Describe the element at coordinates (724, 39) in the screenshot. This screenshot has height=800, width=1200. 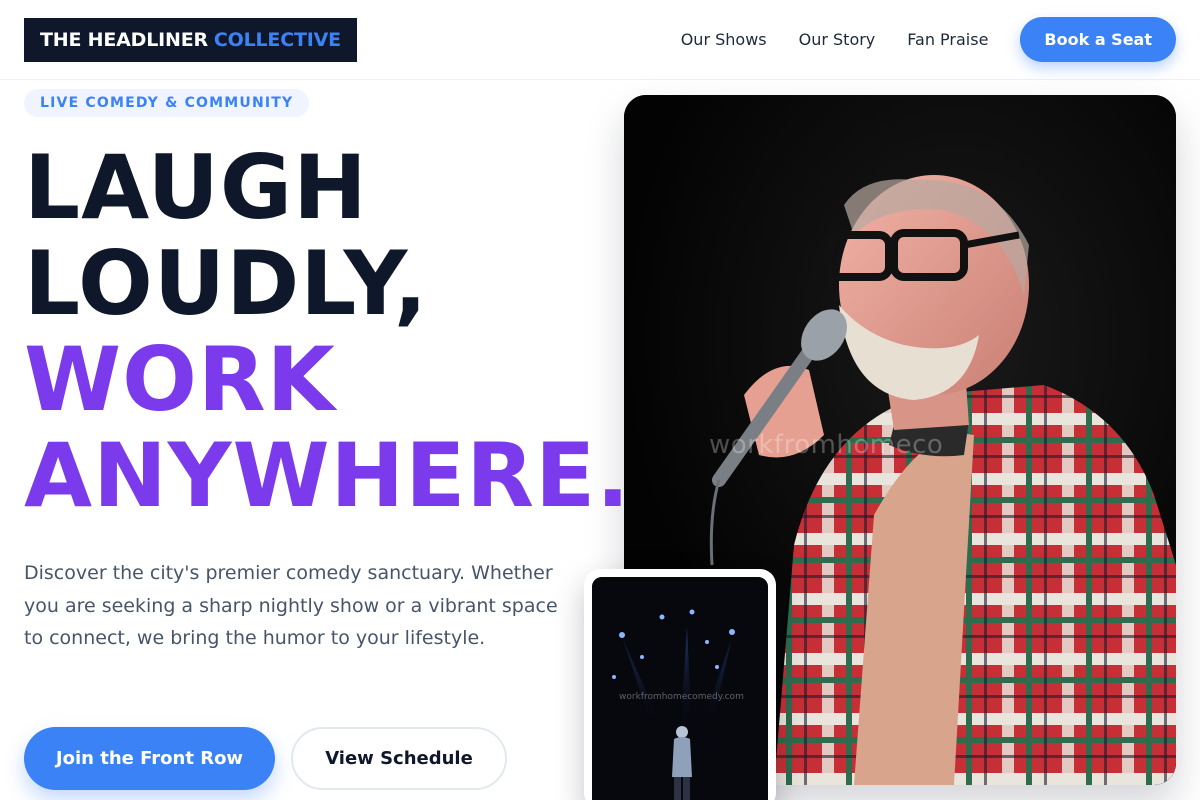
I see `nav-link-our-shows: Our Shows` at that location.